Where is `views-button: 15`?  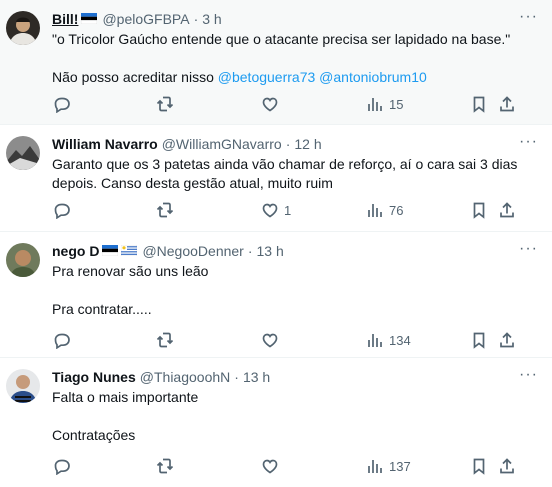
views-button: 15 is located at coordinates (384, 104).